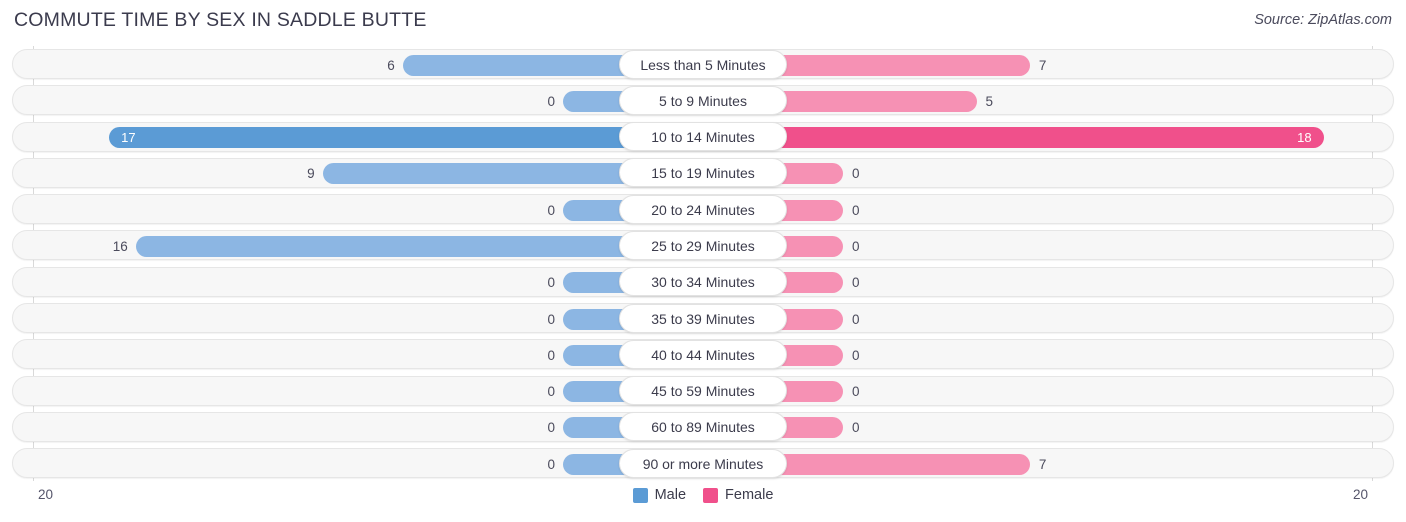 This screenshot has height=522, width=1406. I want to click on chart-row: 6 7 Less than 5 Minutes, so click(703, 64).